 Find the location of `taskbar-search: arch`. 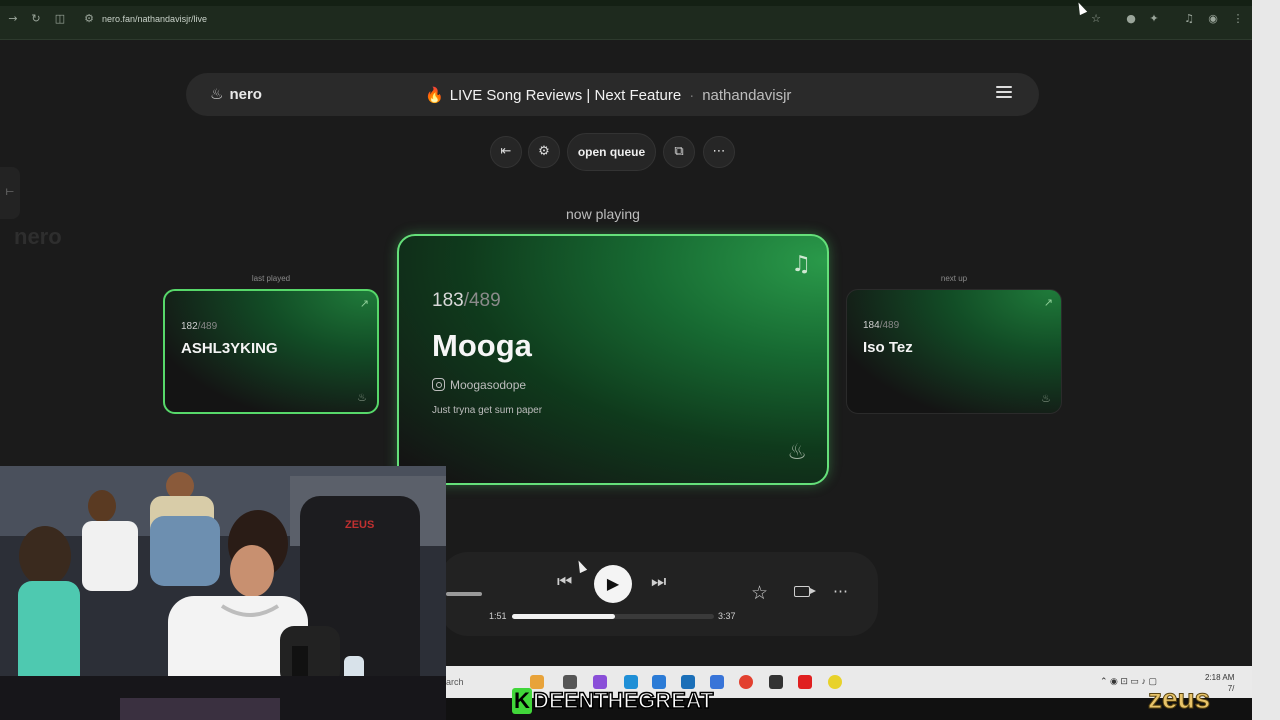

taskbar-search: arch is located at coordinates (455, 682).